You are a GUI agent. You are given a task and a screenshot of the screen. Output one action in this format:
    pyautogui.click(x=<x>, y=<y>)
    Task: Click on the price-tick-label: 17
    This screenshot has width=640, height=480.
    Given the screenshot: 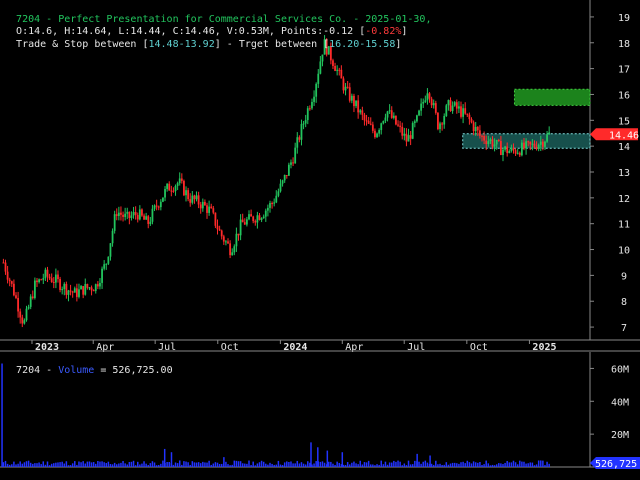 What is the action you would take?
    pyautogui.click(x=624, y=70)
    